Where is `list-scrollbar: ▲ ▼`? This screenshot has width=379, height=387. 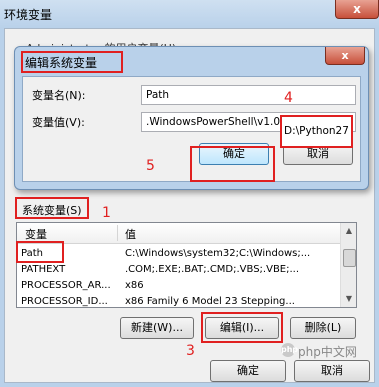 list-scrollbar: ▲ ▼ is located at coordinates (348, 265).